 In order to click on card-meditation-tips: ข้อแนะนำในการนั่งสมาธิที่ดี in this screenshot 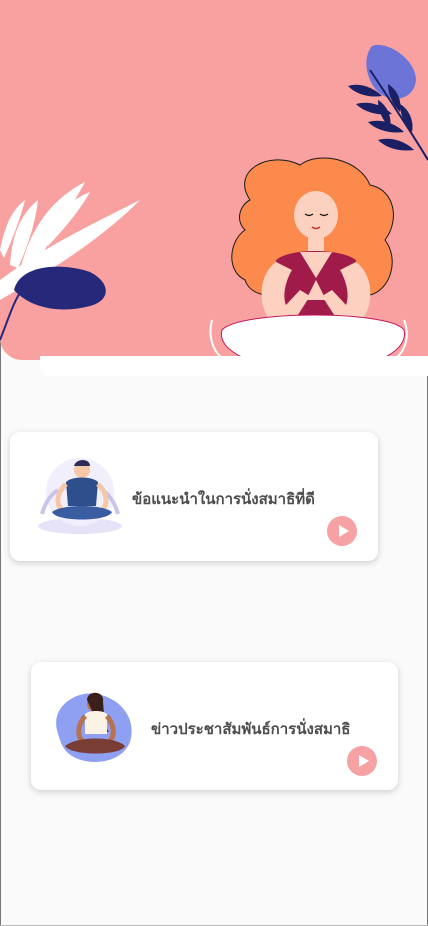, I will do `click(194, 496)`.